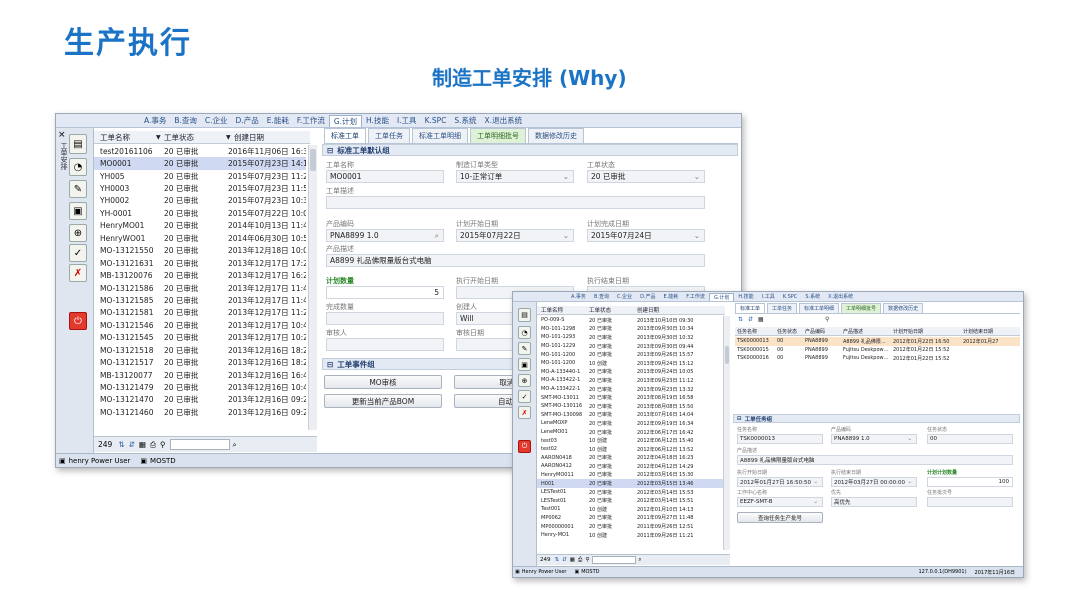 The height and width of the screenshot is (608, 1080). What do you see at coordinates (874, 482) in the screenshot?
I see `exec-end-field: 2012年03月27日 00:00:00 ⌄` at bounding box center [874, 482].